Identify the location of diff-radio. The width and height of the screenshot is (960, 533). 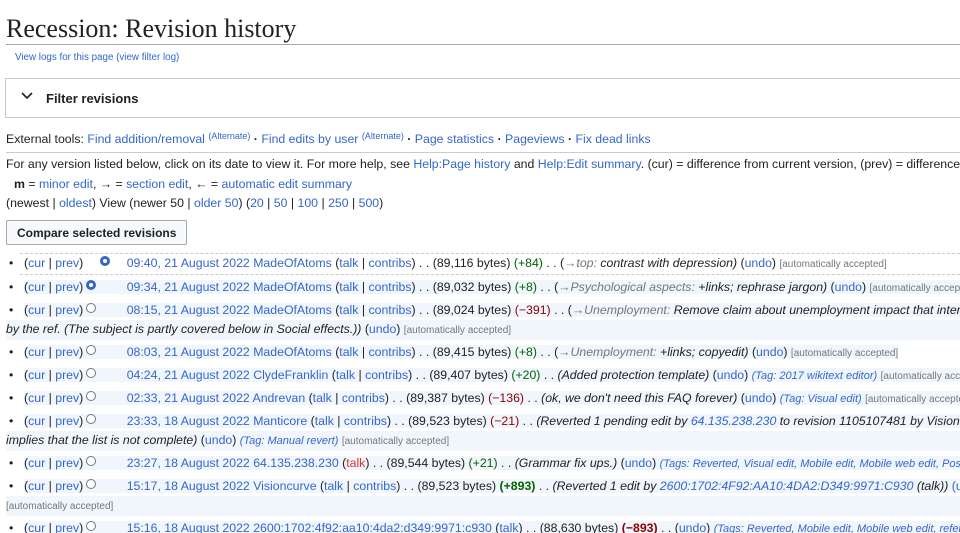
(105, 261).